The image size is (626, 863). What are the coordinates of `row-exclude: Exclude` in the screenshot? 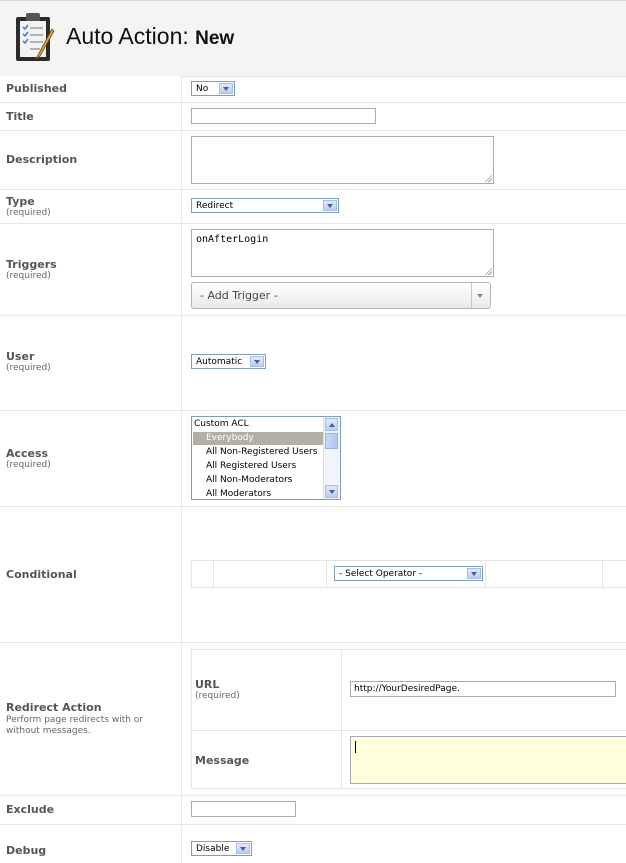 It's located at (313, 810).